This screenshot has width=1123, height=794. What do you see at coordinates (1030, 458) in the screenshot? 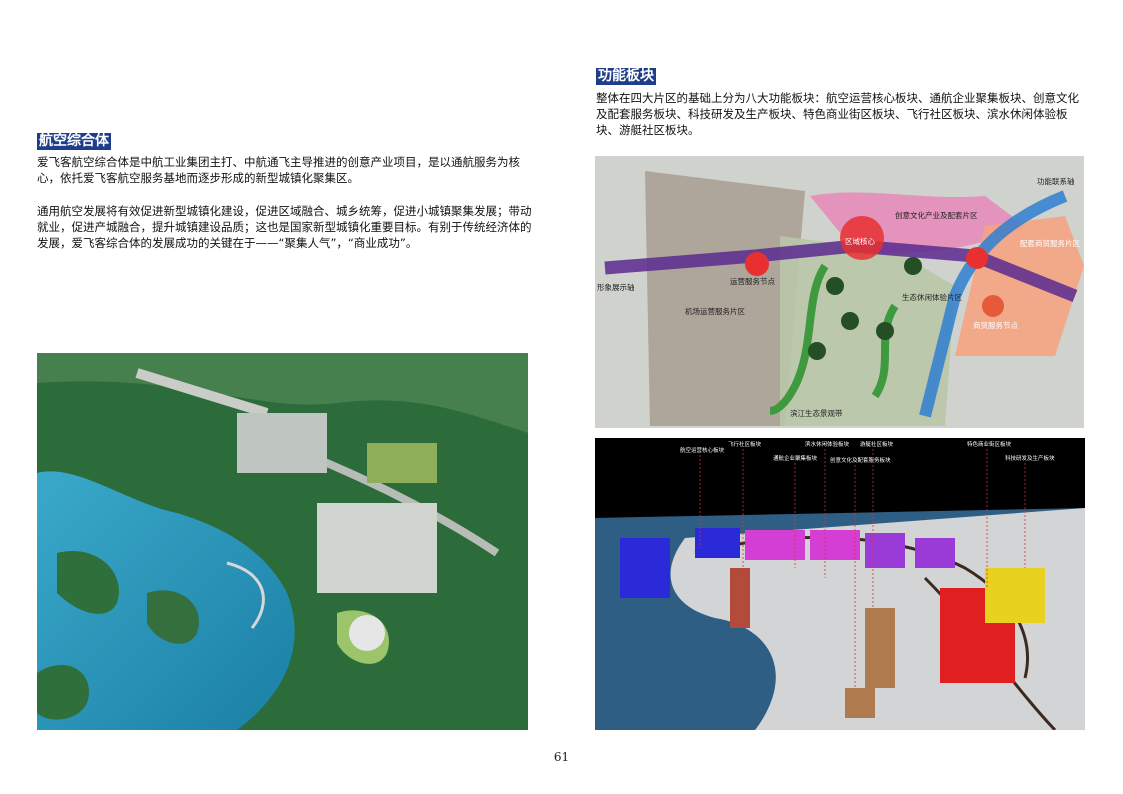
I see `block-label-tech-rd: 科技研发及生产板块` at bounding box center [1030, 458].